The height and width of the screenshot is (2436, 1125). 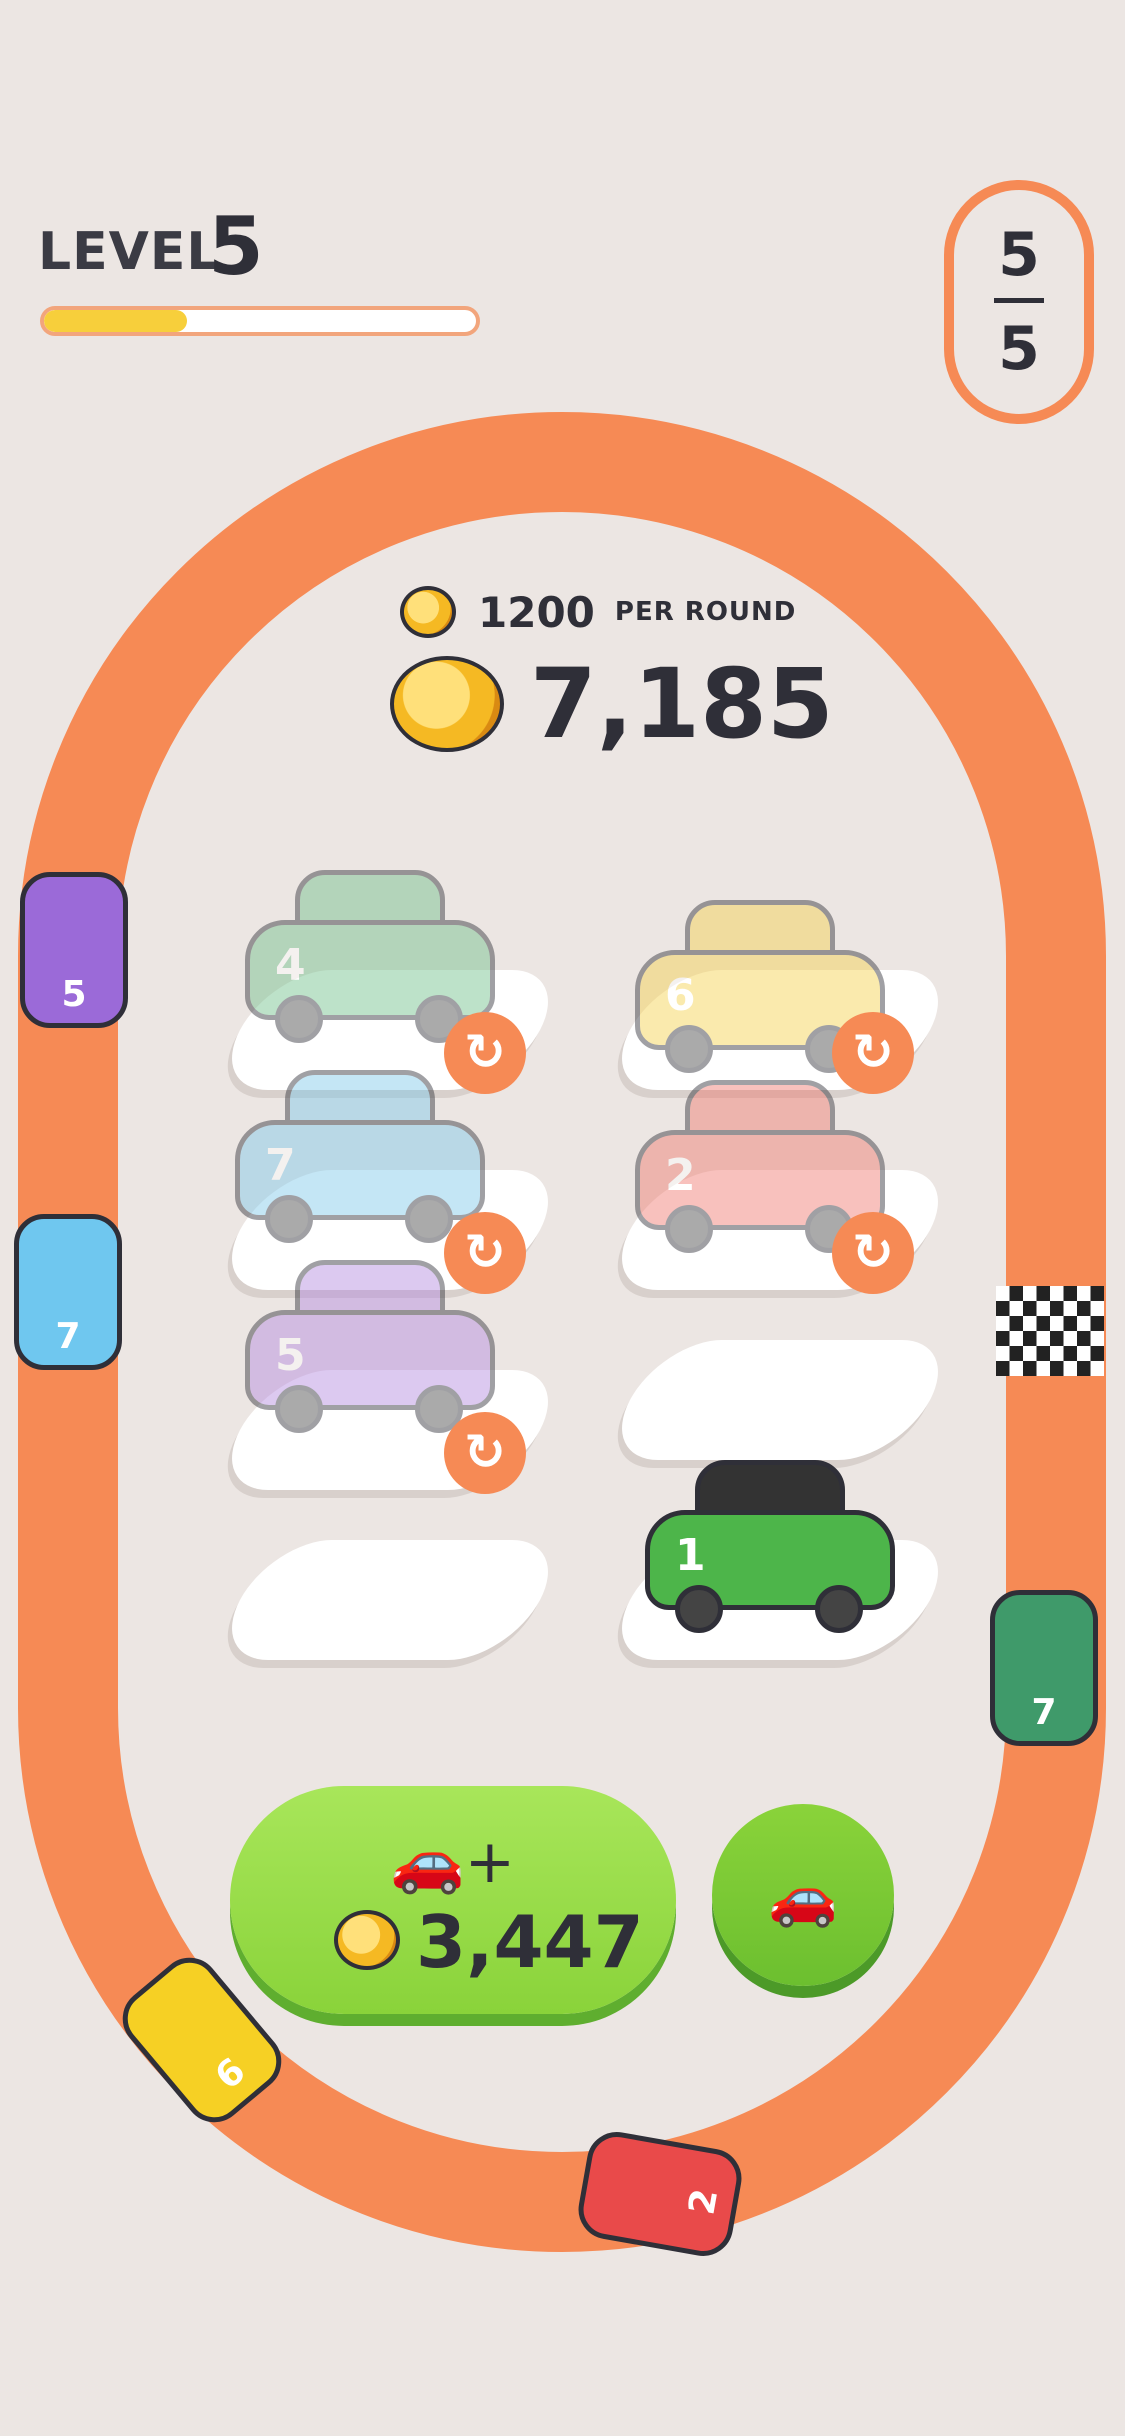 What do you see at coordinates (530, 1942) in the screenshot?
I see `buy-car-price: 3,447` at bounding box center [530, 1942].